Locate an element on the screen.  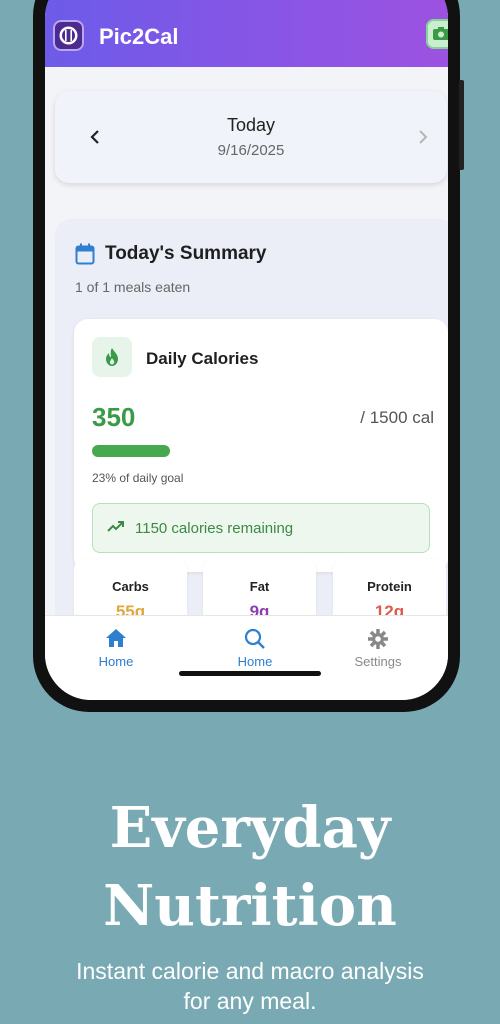
nav-item-home: Home is located at coordinates (116, 648).